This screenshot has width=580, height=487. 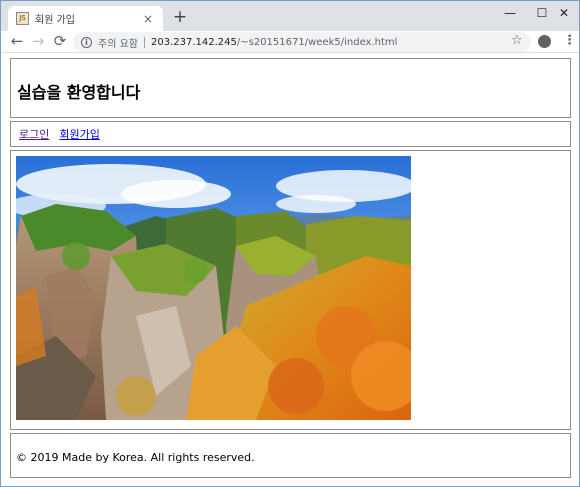 I want to click on page-favicon-icon: JS, so click(x=22, y=18).